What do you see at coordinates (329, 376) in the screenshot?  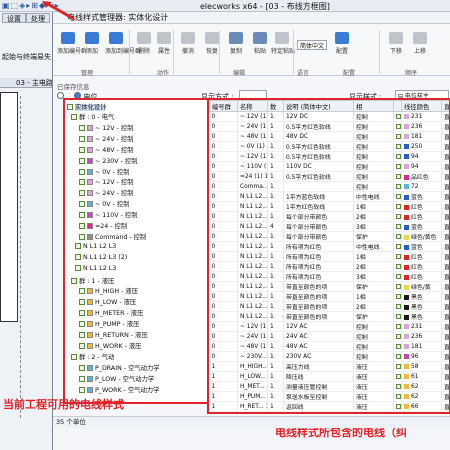 I see `table-row: 1H_LOW... 11降压线液压61直` at bounding box center [329, 376].